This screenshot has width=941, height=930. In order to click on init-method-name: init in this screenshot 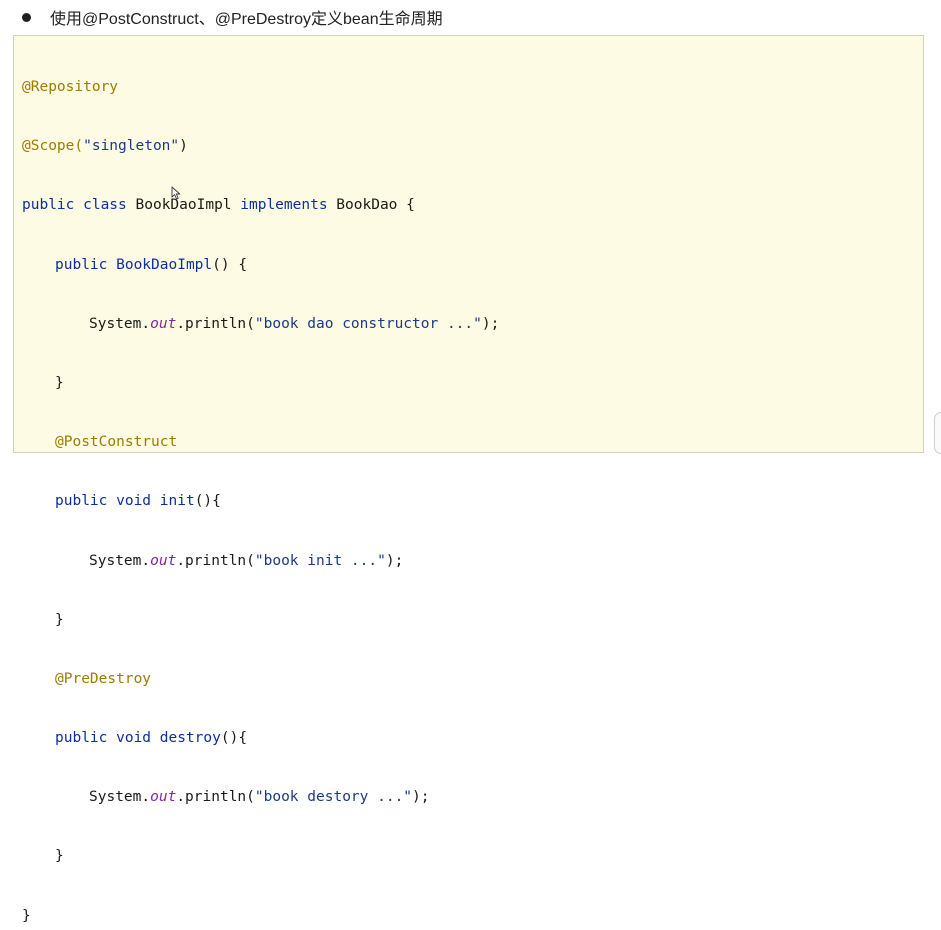, I will do `click(177, 501)`.